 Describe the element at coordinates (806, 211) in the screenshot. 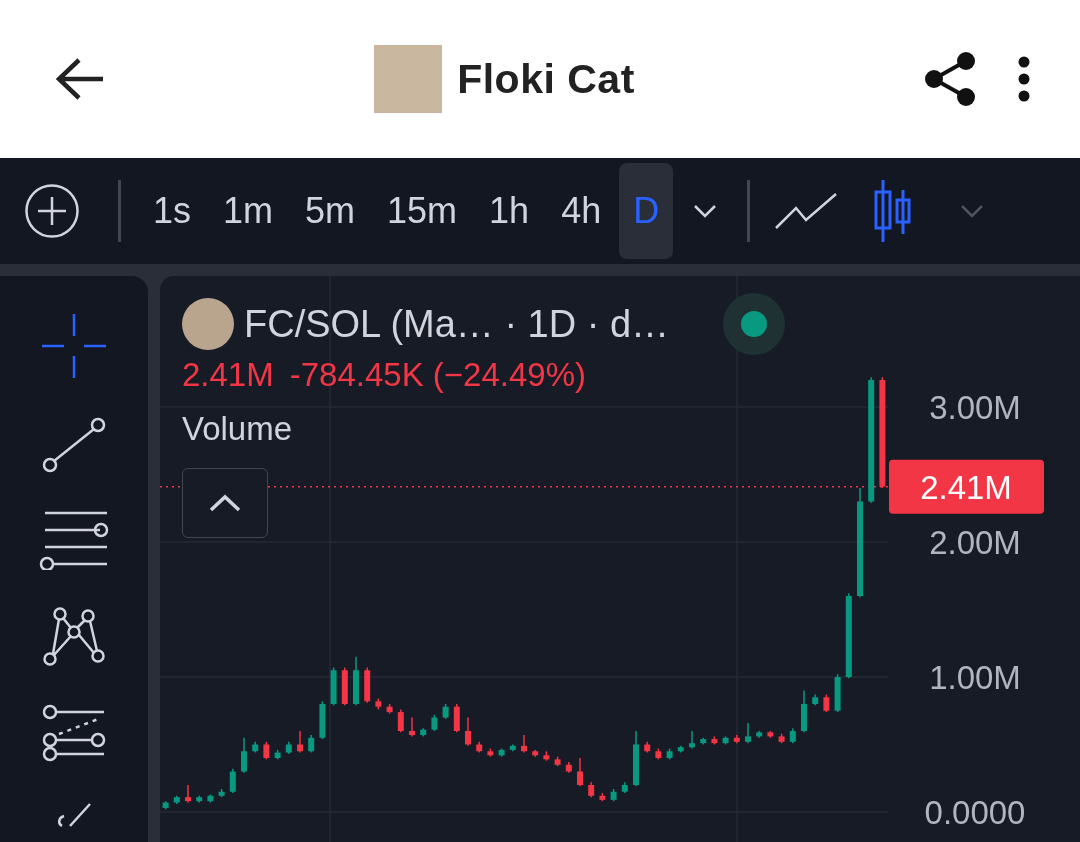

I see `line-chart-icon` at that location.